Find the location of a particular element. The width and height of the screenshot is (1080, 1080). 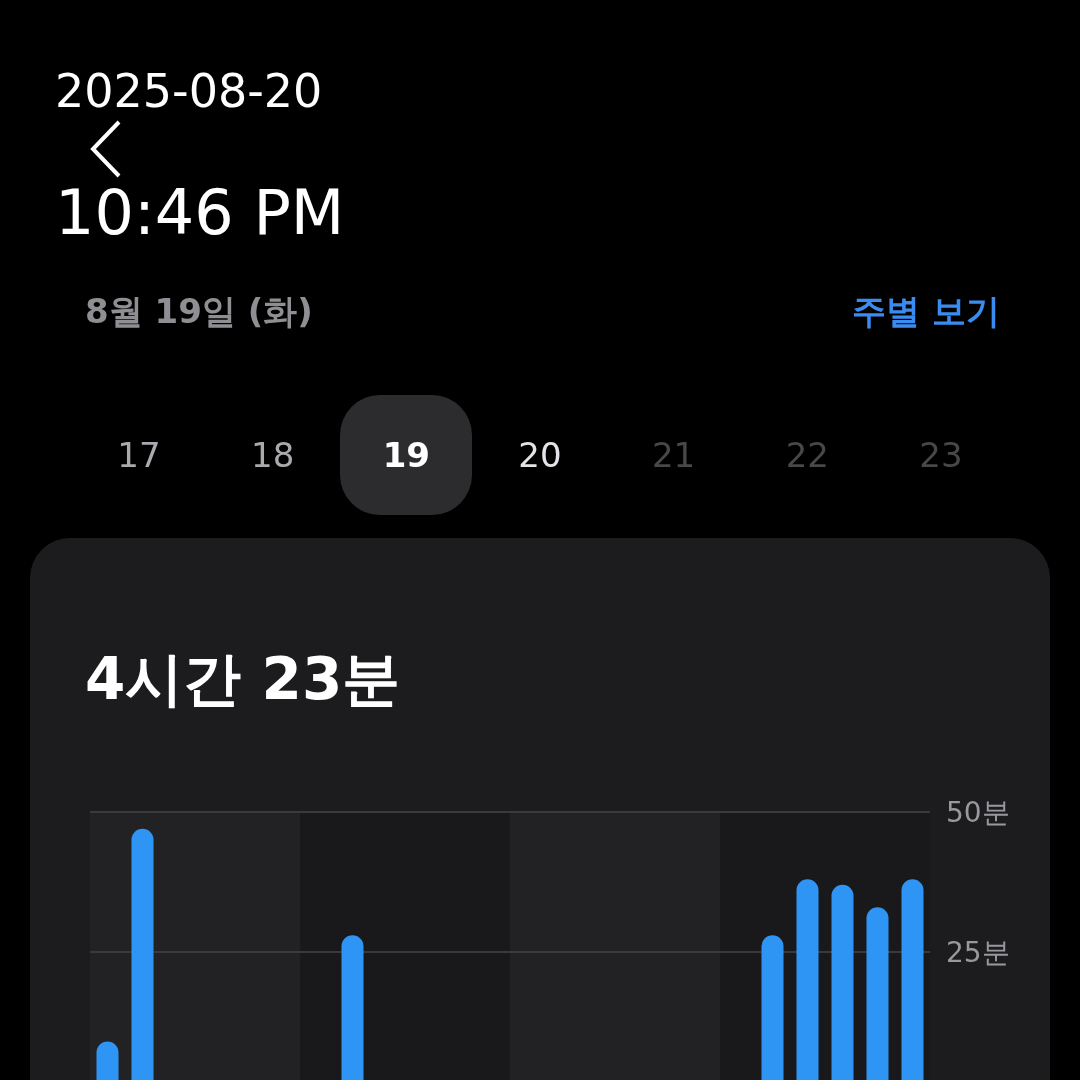

selected-date: 8월 19일 (화) is located at coordinates (199, 311).